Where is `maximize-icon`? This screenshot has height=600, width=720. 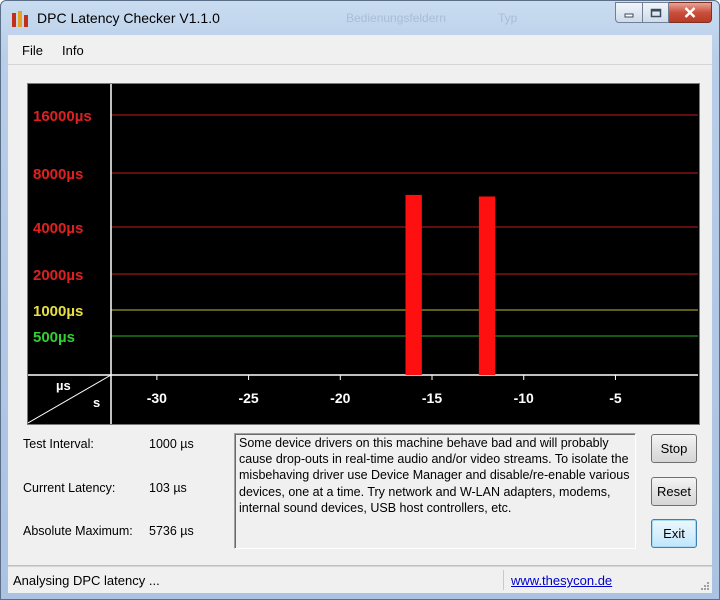 maximize-icon is located at coordinates (655, 12).